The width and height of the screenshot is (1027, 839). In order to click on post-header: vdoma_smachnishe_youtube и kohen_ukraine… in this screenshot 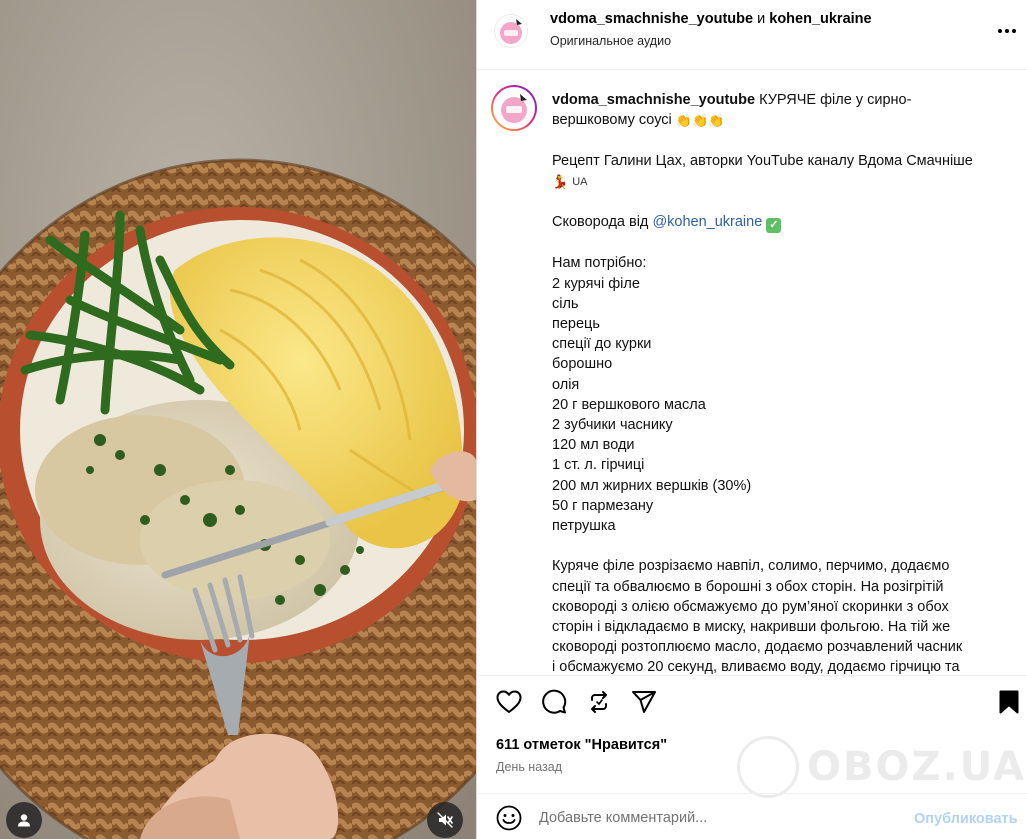, I will do `click(752, 35)`.